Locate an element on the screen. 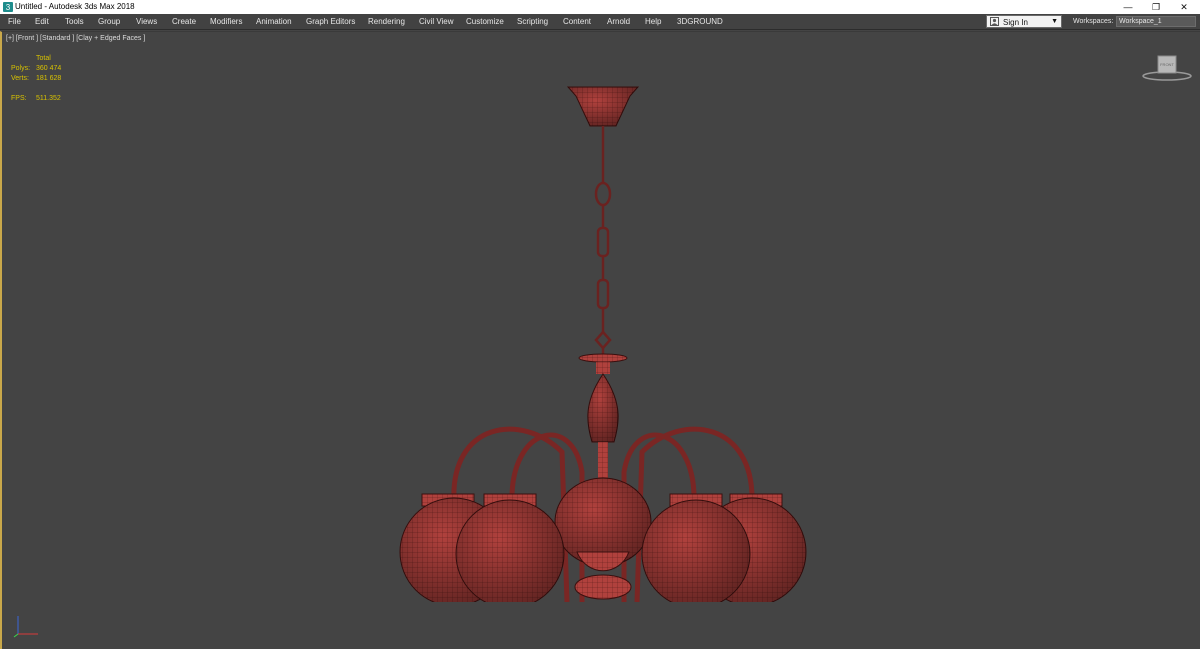 This screenshot has height=649, width=1200. ceiling-canopy is located at coordinates (603, 106).